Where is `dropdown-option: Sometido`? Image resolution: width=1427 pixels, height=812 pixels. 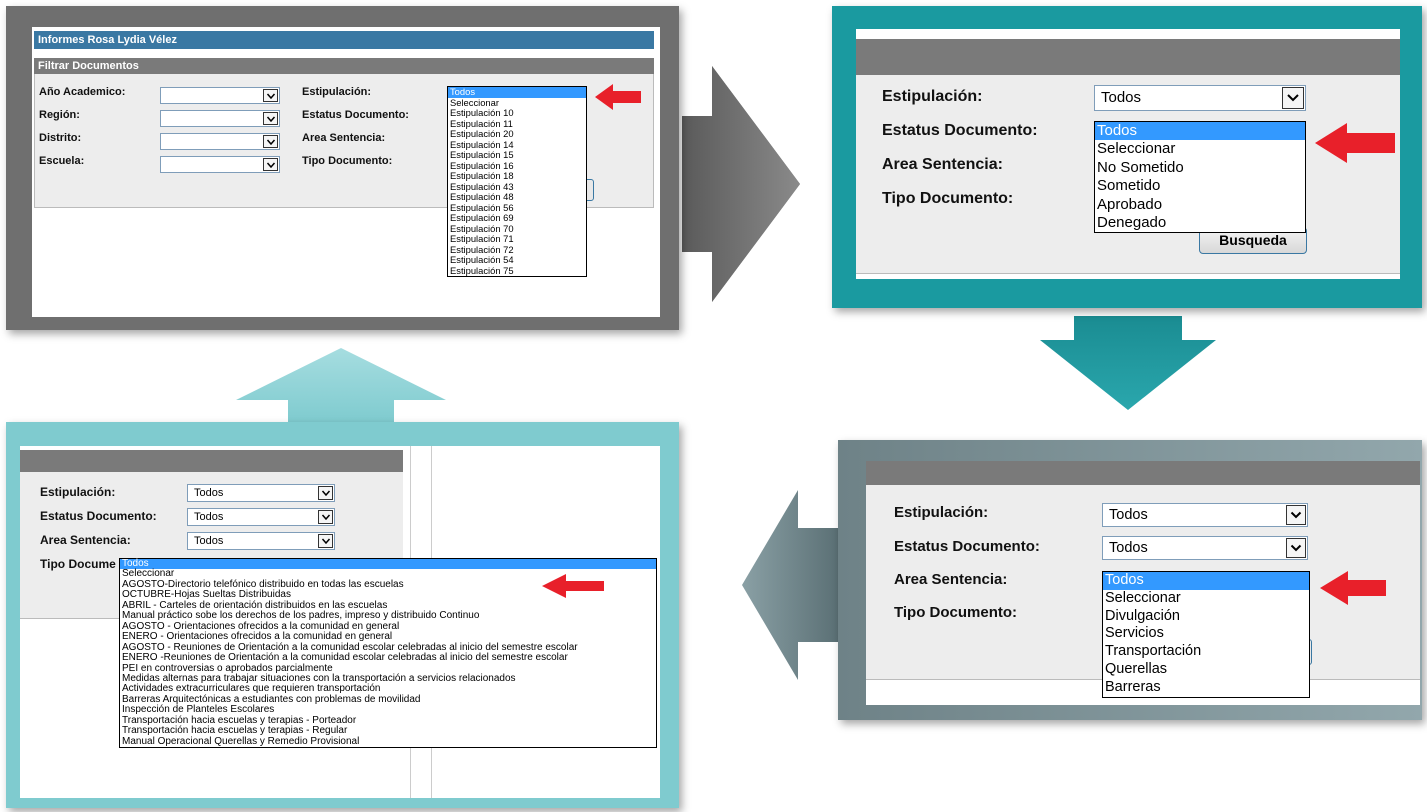
dropdown-option: Sometido is located at coordinates (1200, 186).